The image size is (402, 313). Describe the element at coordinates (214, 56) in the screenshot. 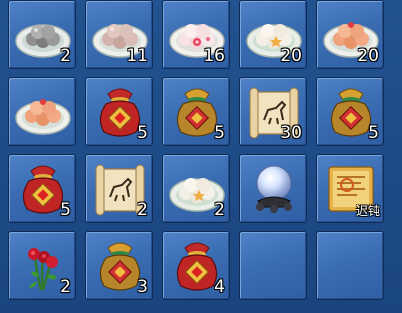

I see `item-count: 16` at that location.